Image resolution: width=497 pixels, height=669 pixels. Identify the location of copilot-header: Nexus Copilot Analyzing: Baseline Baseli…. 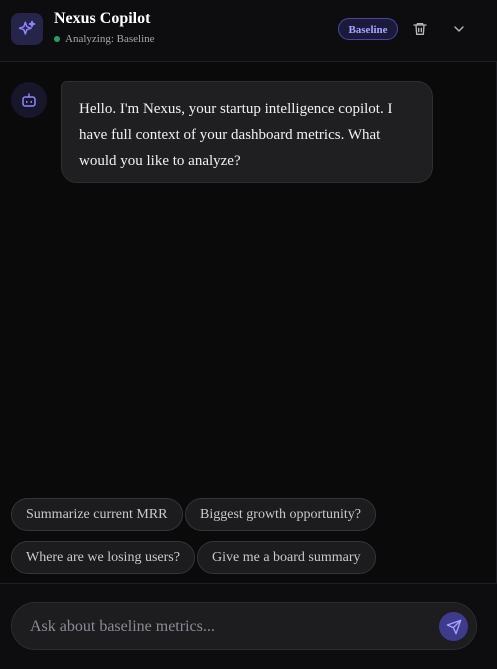
(248, 31).